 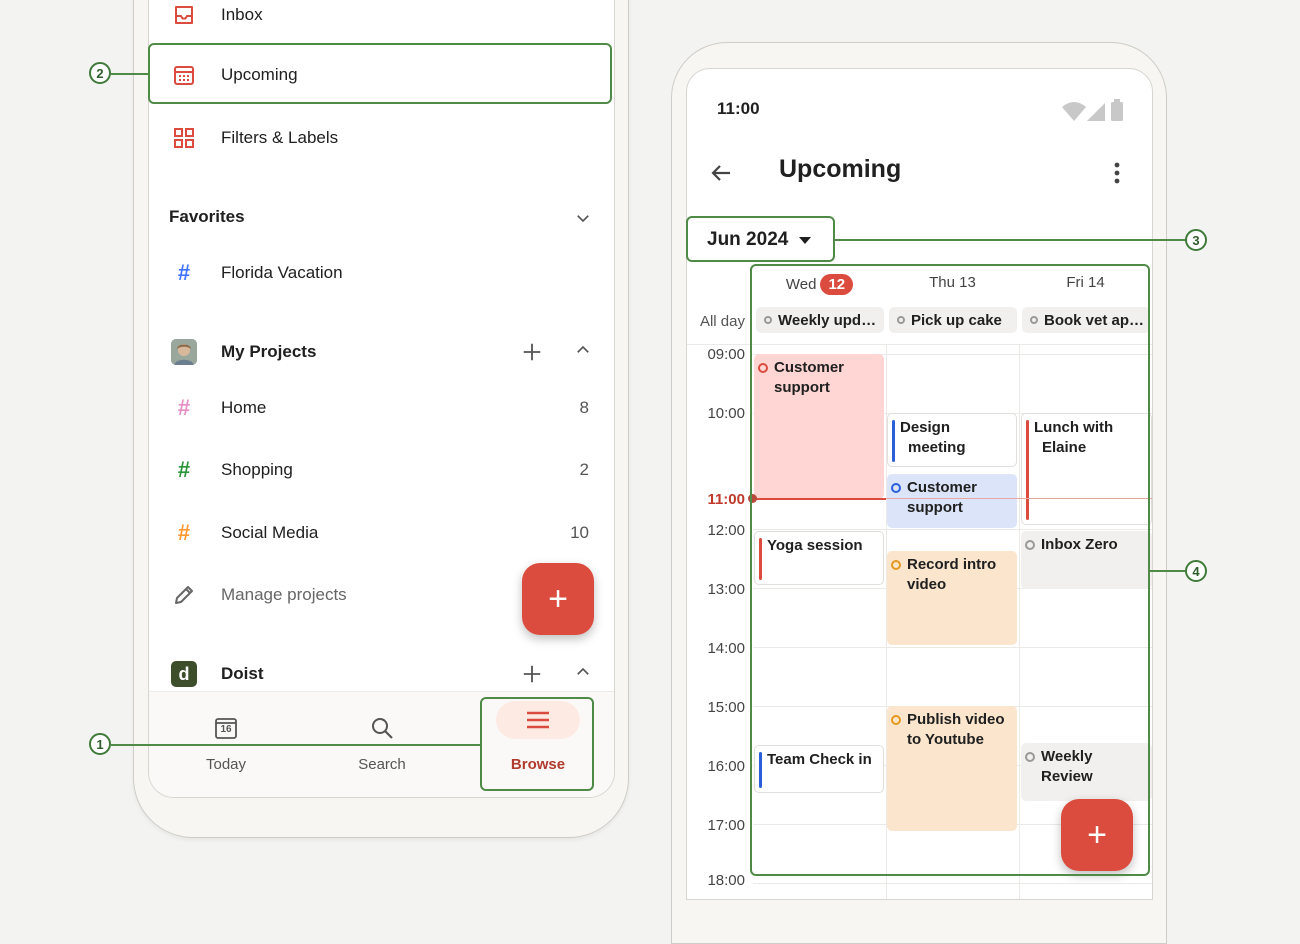 I want to click on callout-badge: 3, so click(x=1196, y=240).